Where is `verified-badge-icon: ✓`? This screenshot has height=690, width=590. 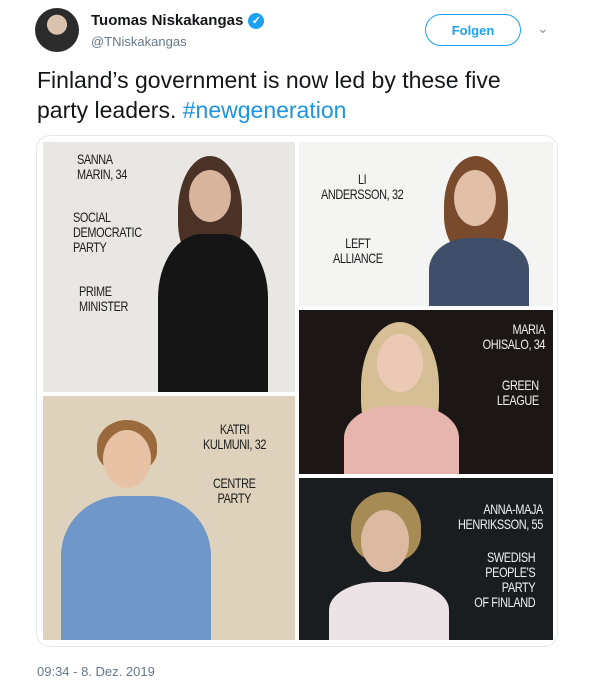
verified-badge-icon: ✓ is located at coordinates (256, 20).